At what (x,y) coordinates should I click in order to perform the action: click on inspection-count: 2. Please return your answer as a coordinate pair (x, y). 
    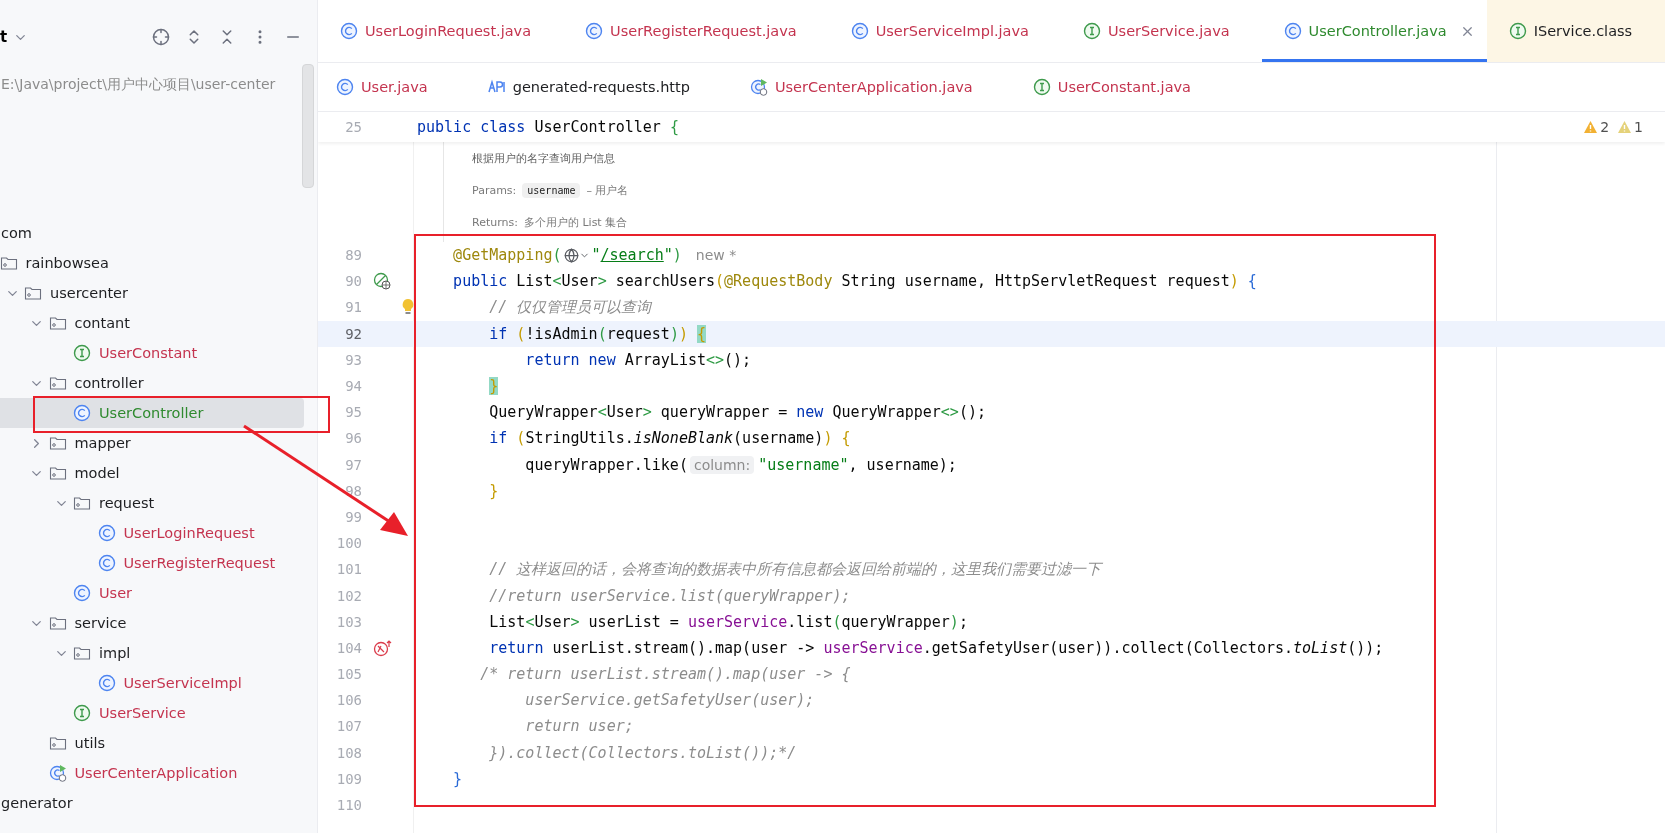
    Looking at the image, I should click on (1596, 127).